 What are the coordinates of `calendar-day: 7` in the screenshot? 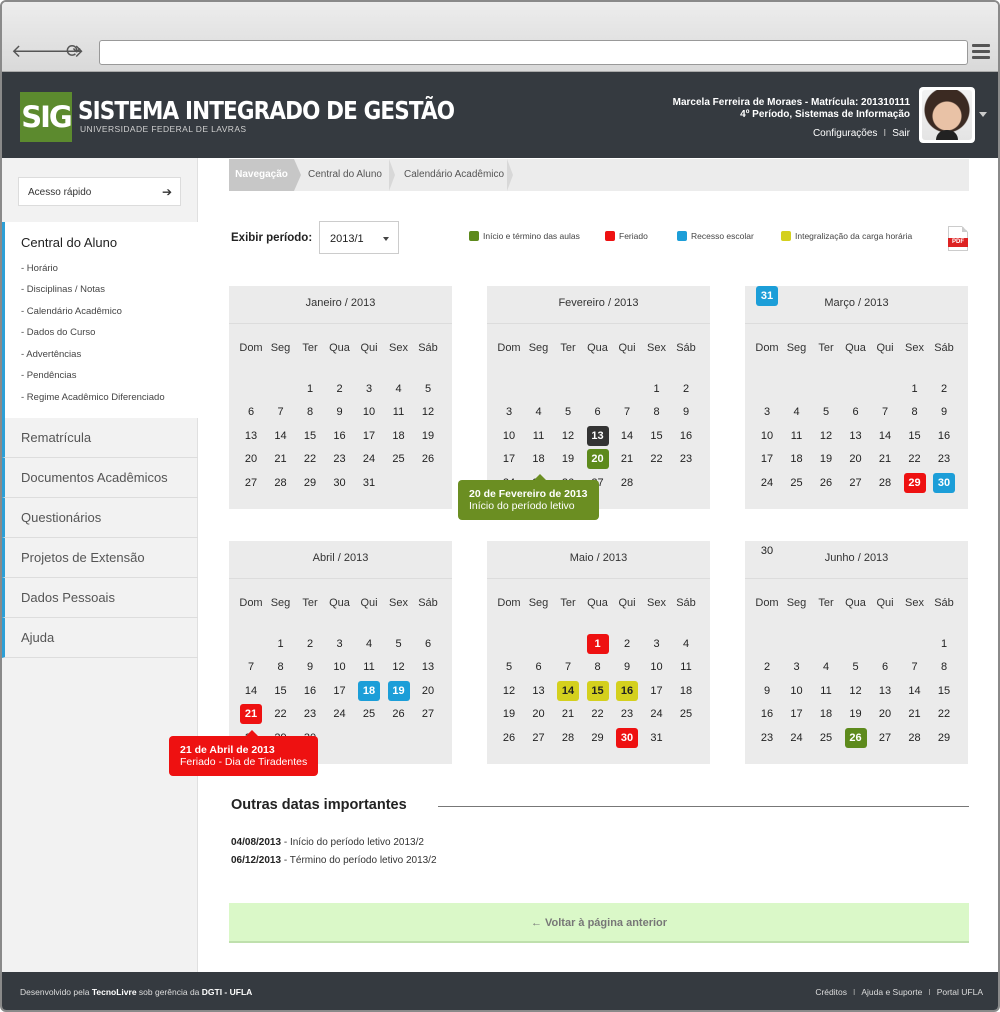 It's located at (915, 667).